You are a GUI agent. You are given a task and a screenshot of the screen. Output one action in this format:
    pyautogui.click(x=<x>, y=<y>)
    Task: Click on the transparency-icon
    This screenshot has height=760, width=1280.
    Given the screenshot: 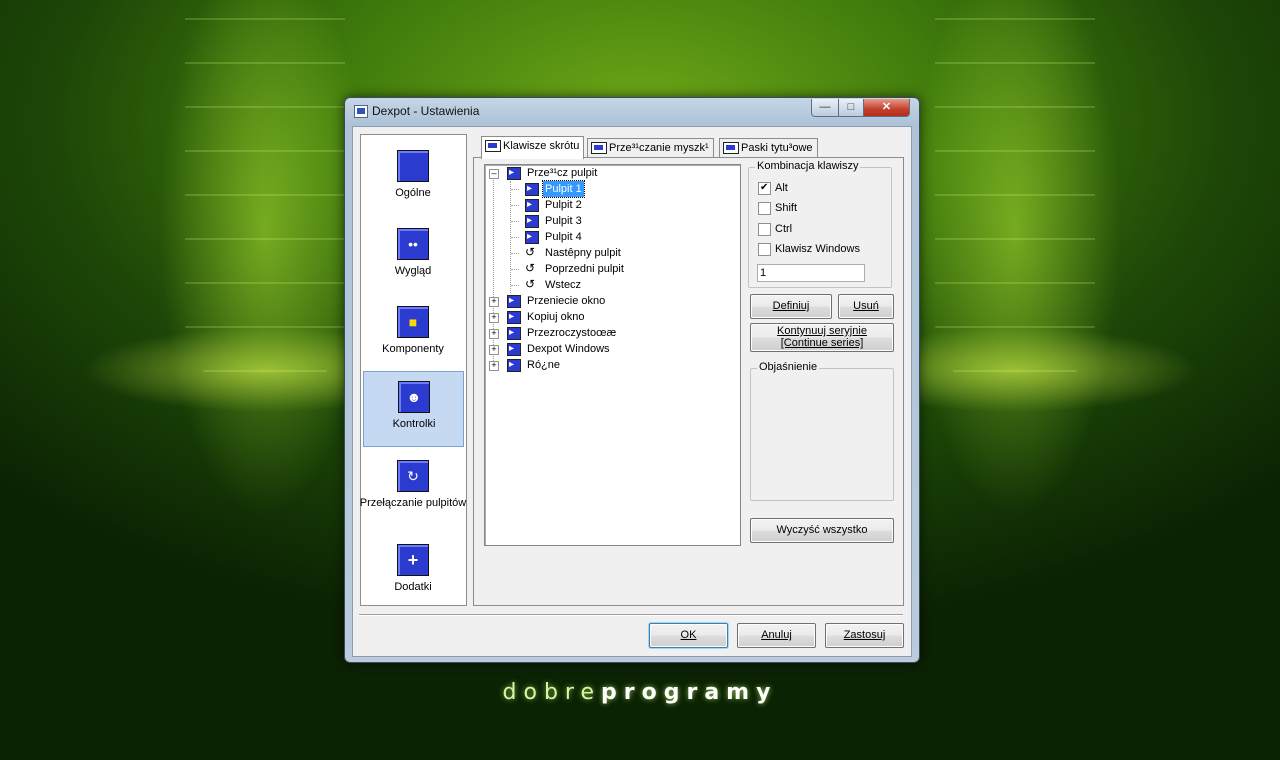 What is the action you would take?
    pyautogui.click(x=514, y=333)
    